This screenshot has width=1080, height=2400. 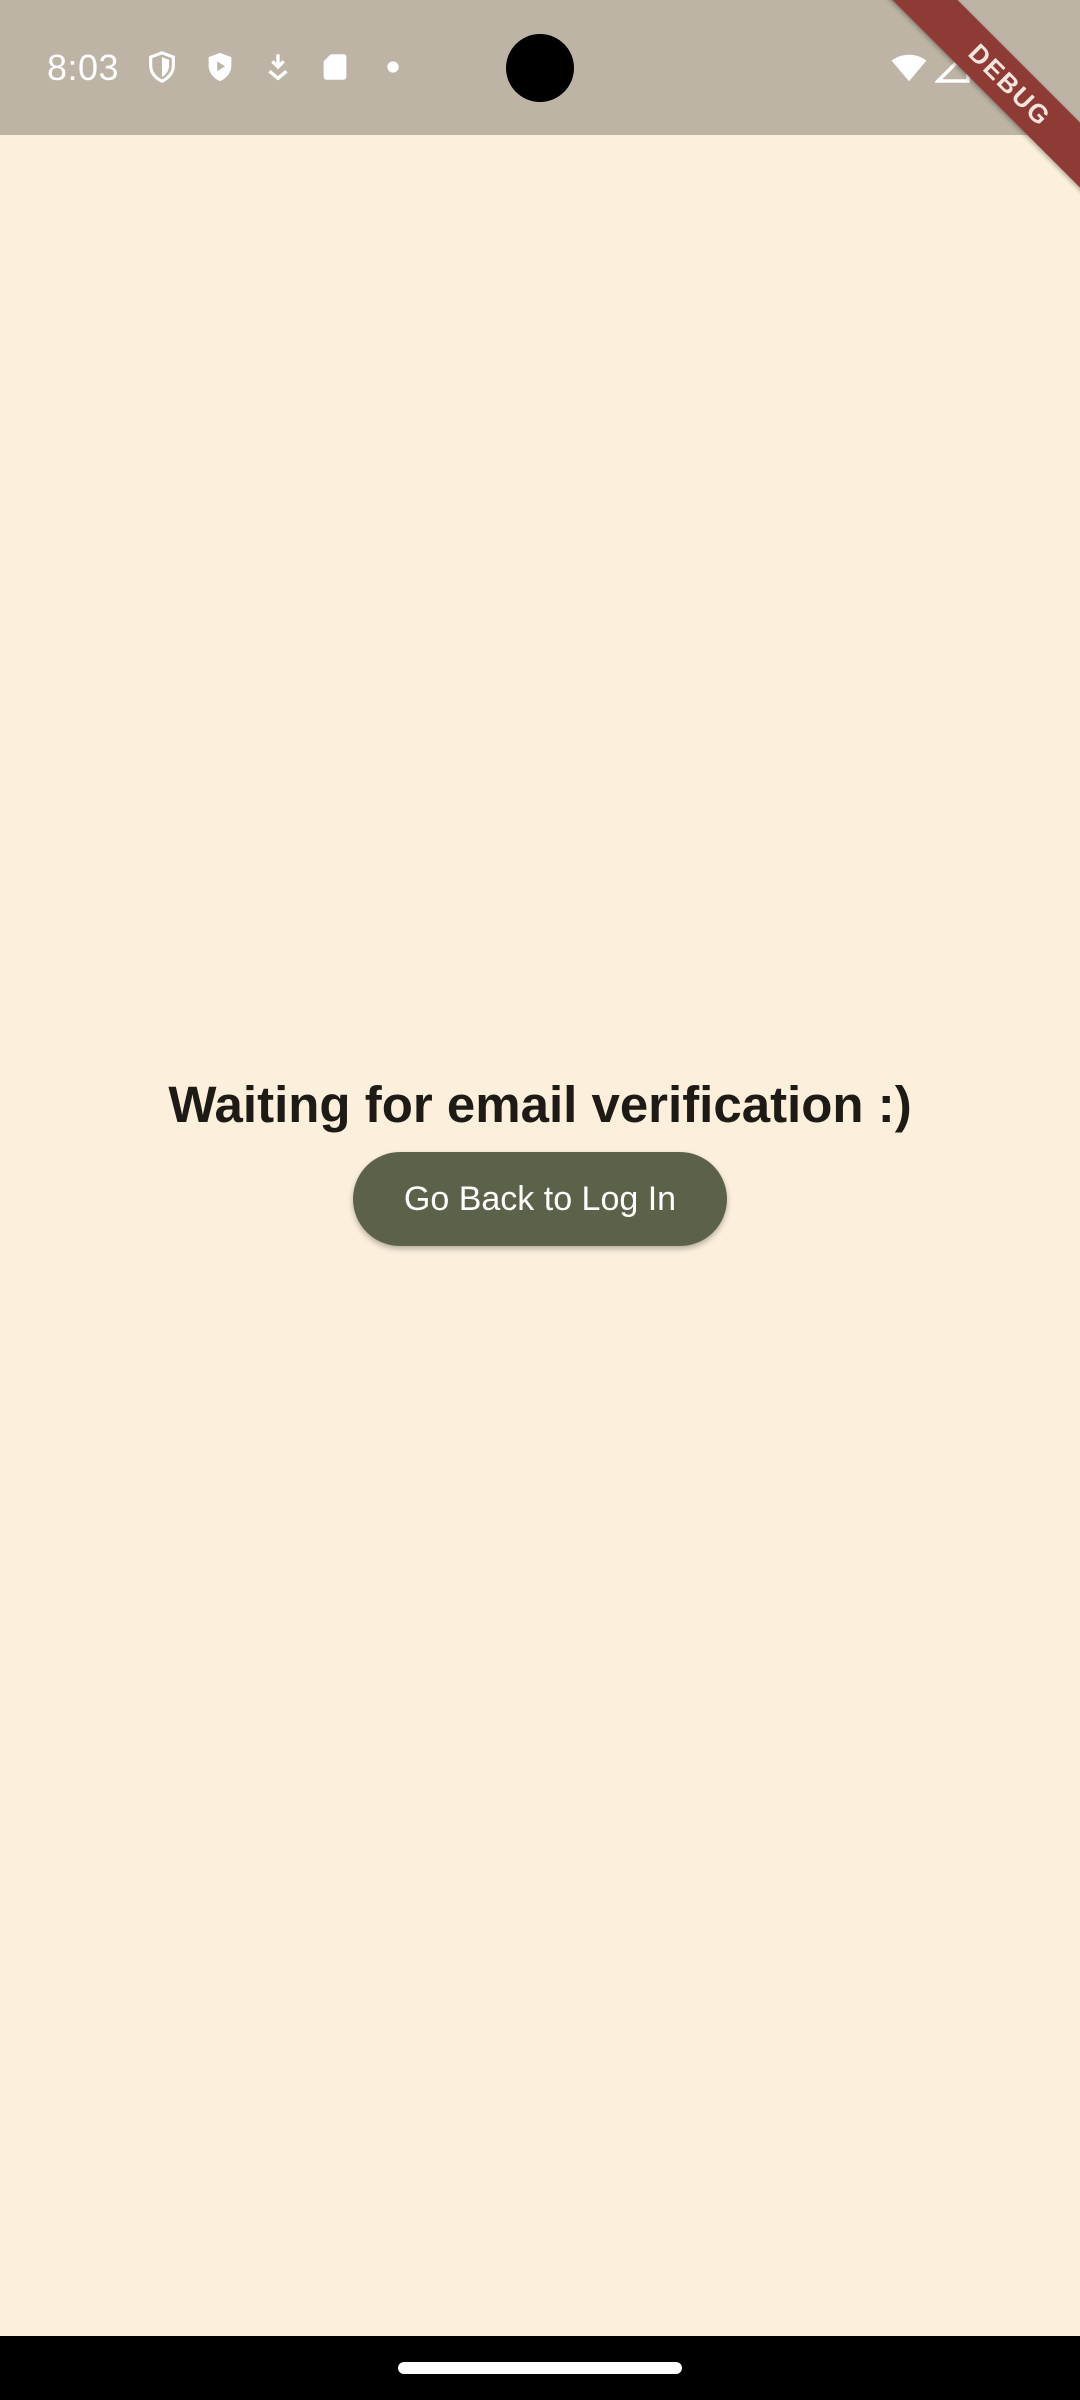 What do you see at coordinates (909, 68) in the screenshot?
I see `wifi-icon` at bounding box center [909, 68].